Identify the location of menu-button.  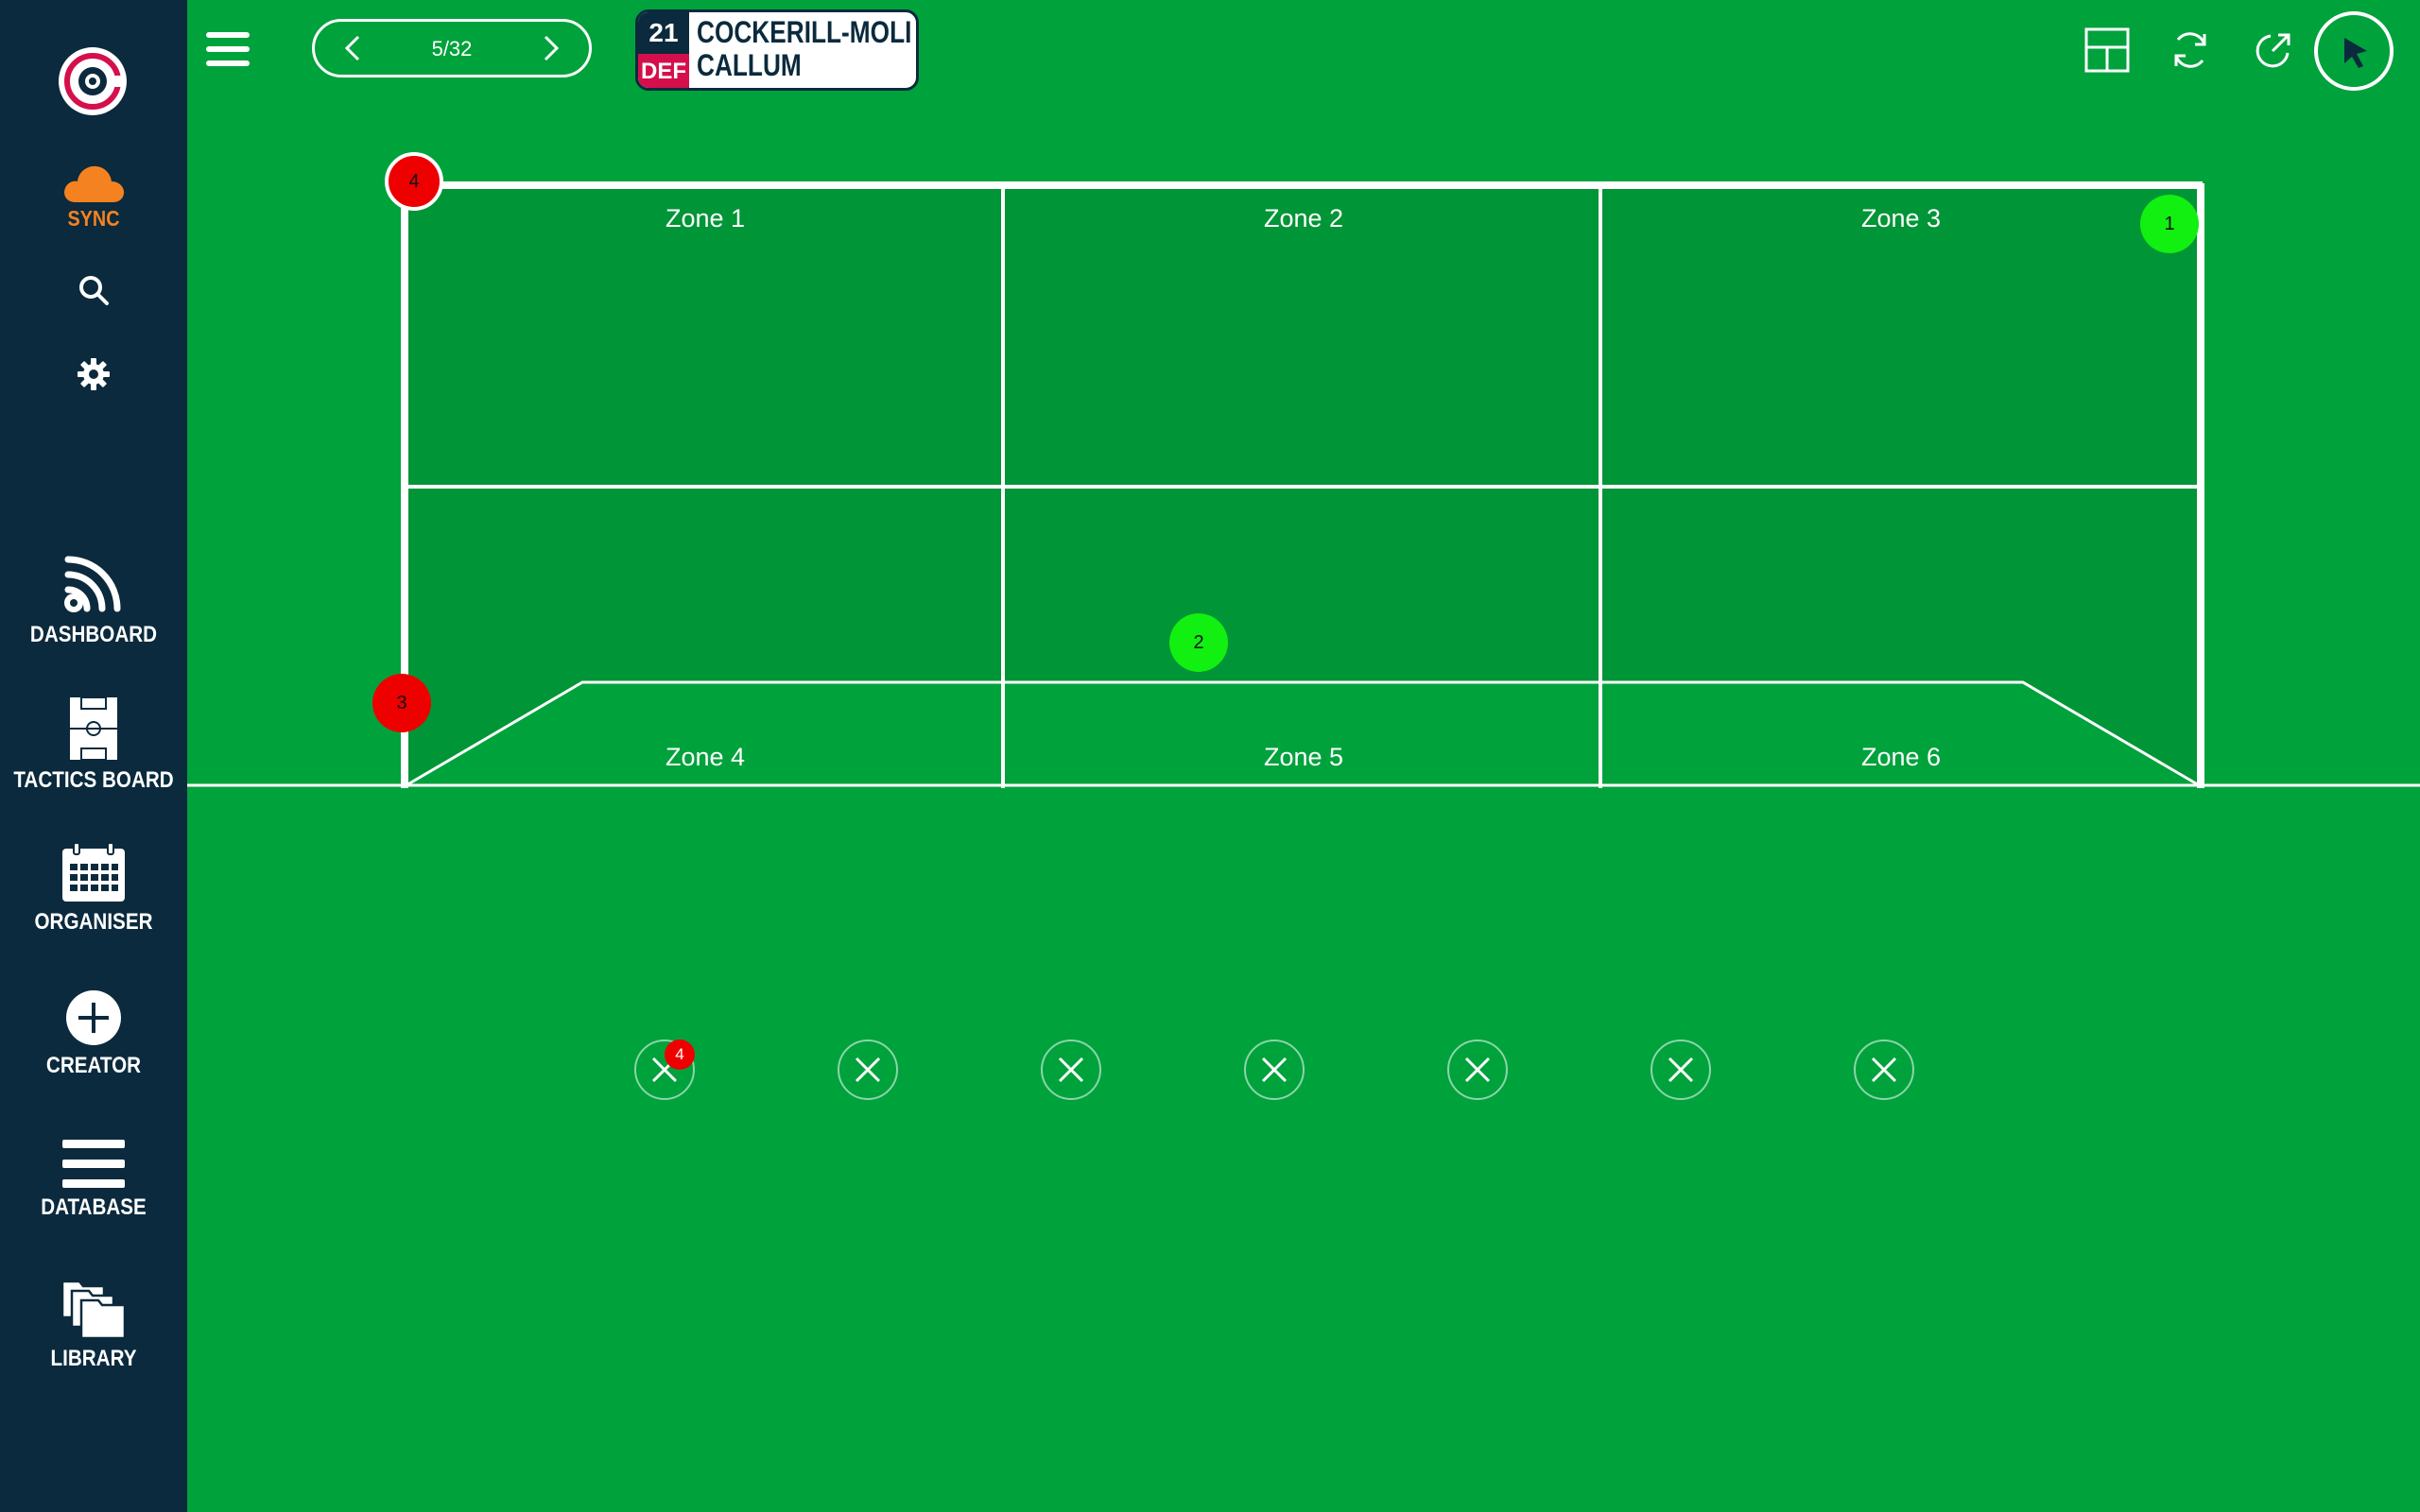
(228, 50).